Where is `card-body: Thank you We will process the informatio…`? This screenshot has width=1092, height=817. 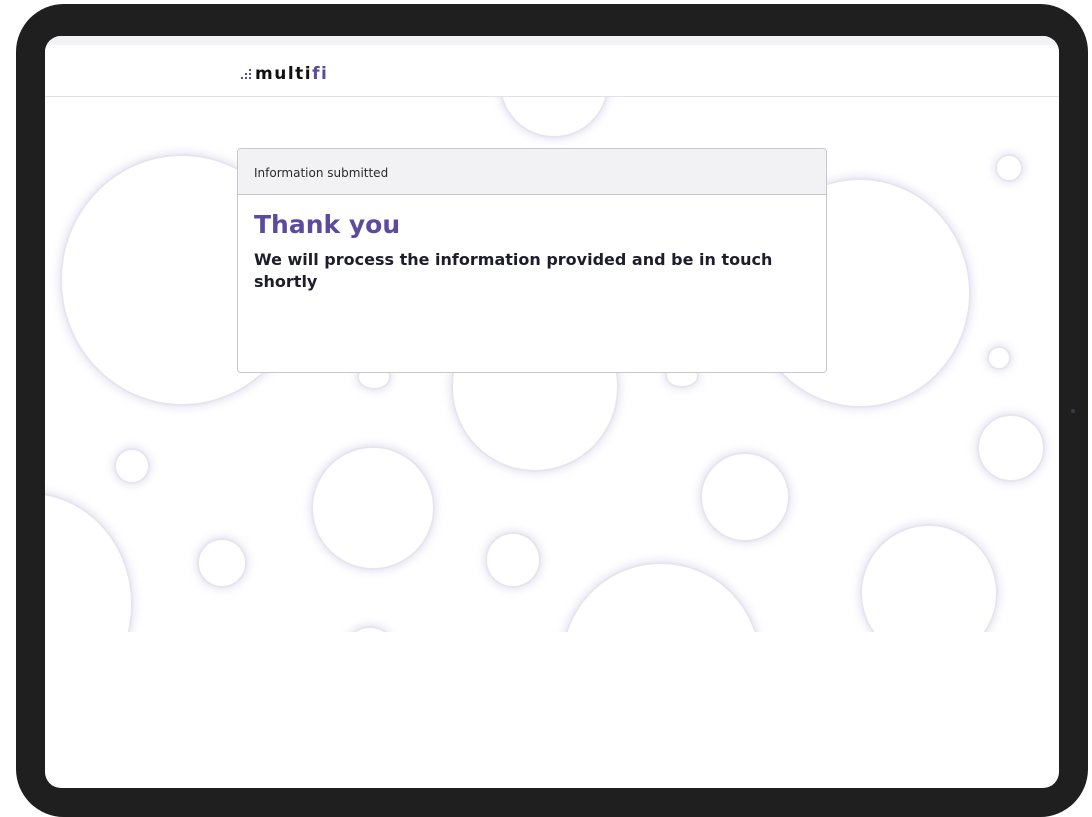
card-body: Thank you We will process the informatio… is located at coordinates (532, 244).